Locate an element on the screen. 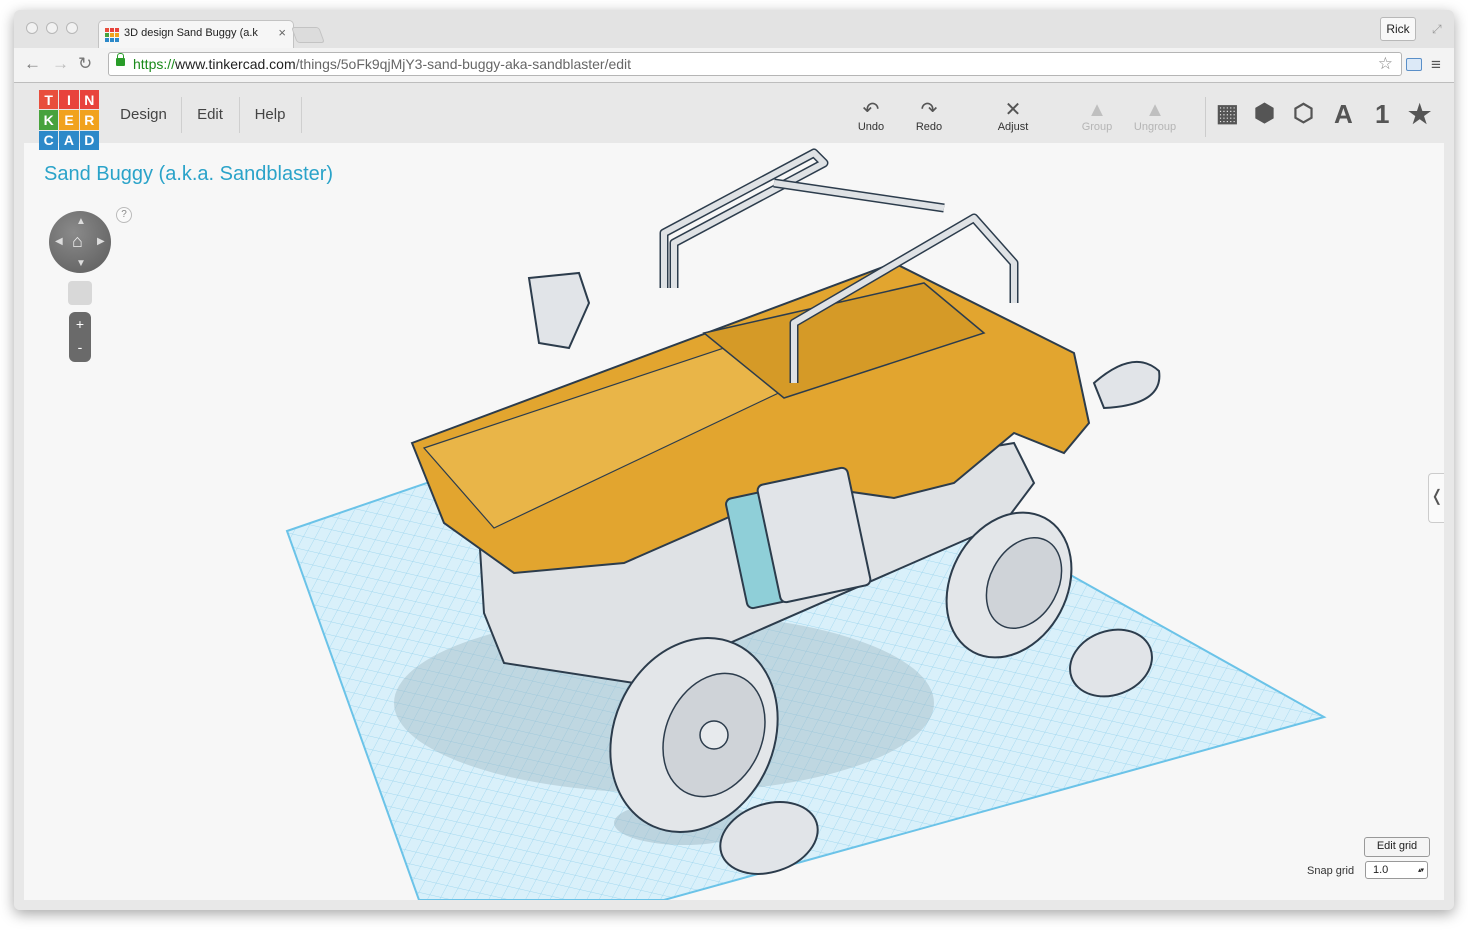  logo-letter: R is located at coordinates (89, 120).